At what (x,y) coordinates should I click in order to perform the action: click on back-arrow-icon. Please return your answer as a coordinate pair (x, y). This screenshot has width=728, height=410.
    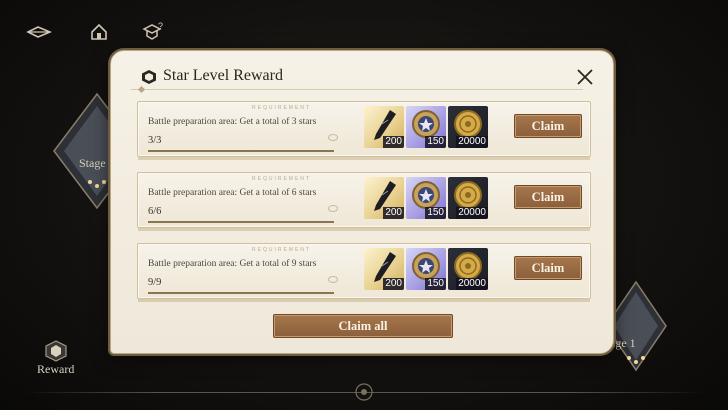
    Looking at the image, I should click on (39, 32).